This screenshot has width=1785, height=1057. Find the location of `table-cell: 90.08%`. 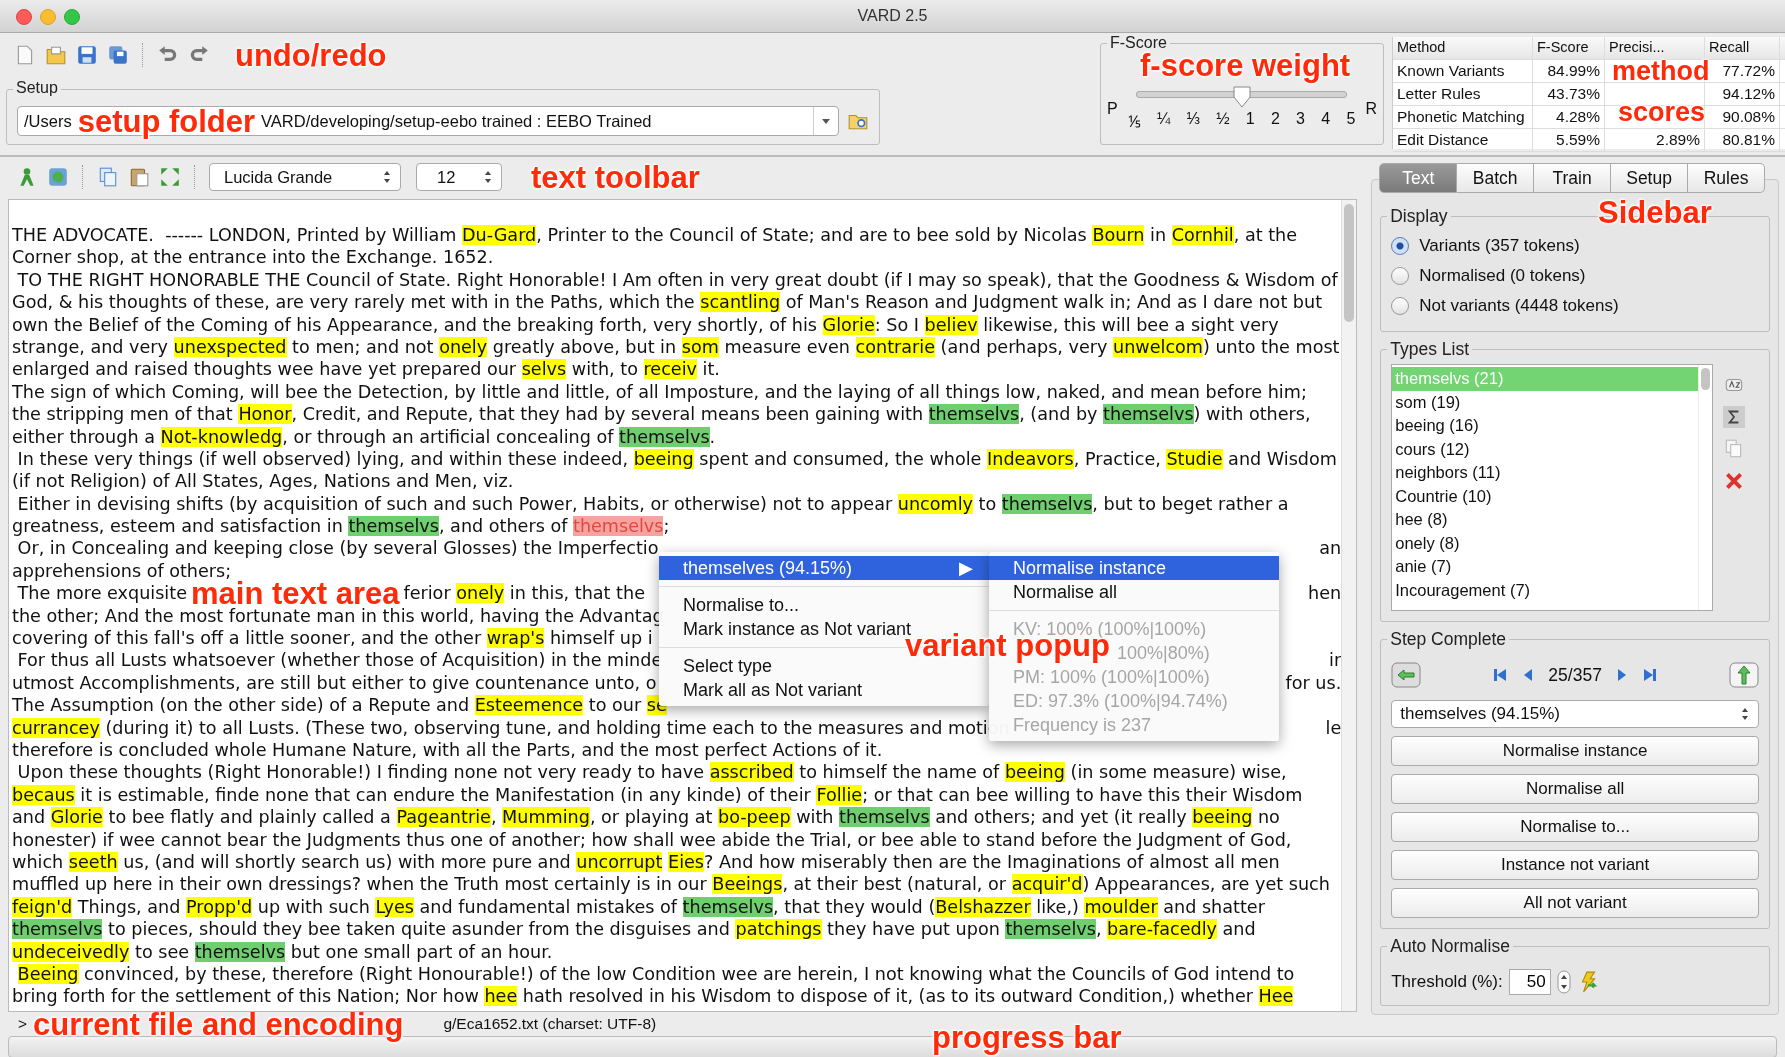

table-cell: 90.08% is located at coordinates (1742, 117).